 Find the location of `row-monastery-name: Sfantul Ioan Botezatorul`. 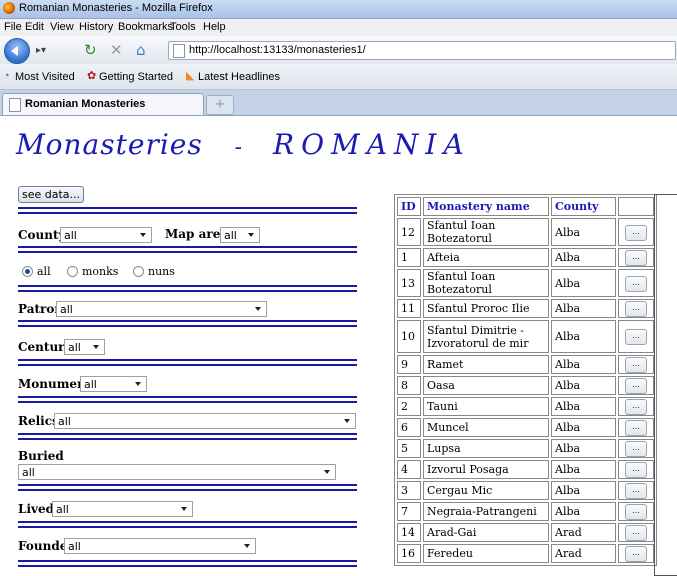

row-monastery-name: Sfantul Ioan Botezatorul is located at coordinates (486, 232).